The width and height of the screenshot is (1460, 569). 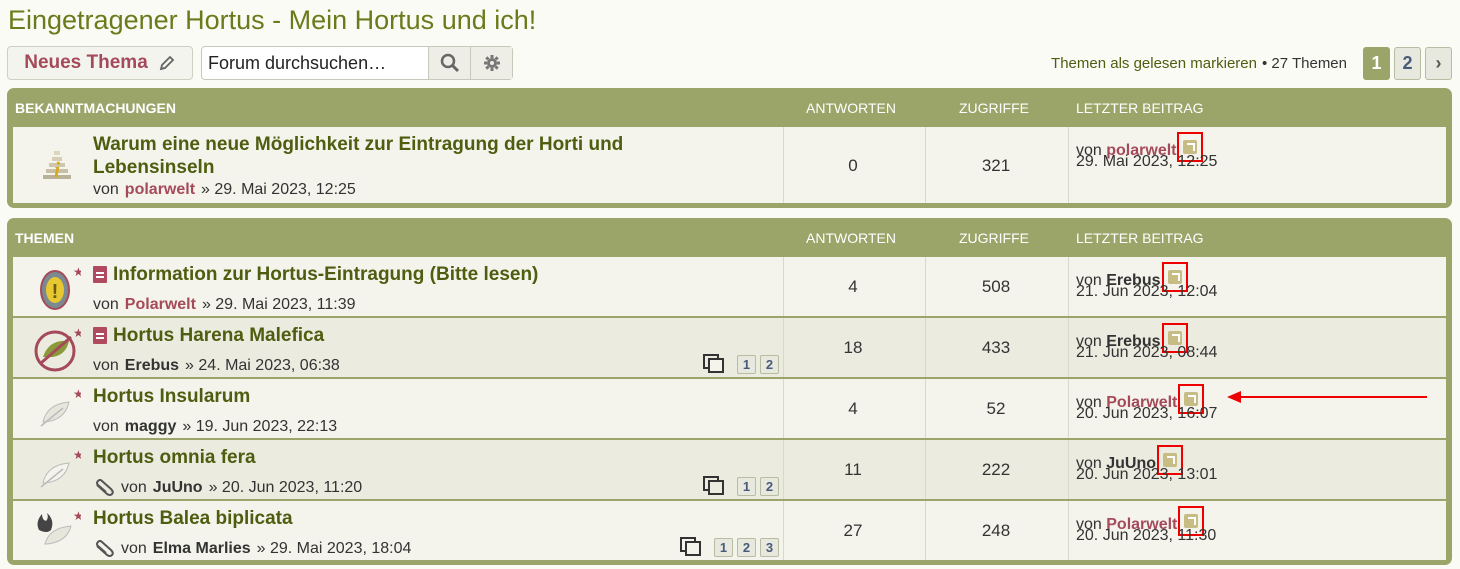 I want to click on mark-topics-read-link: Themen als gelesen markieren, so click(x=1154, y=63).